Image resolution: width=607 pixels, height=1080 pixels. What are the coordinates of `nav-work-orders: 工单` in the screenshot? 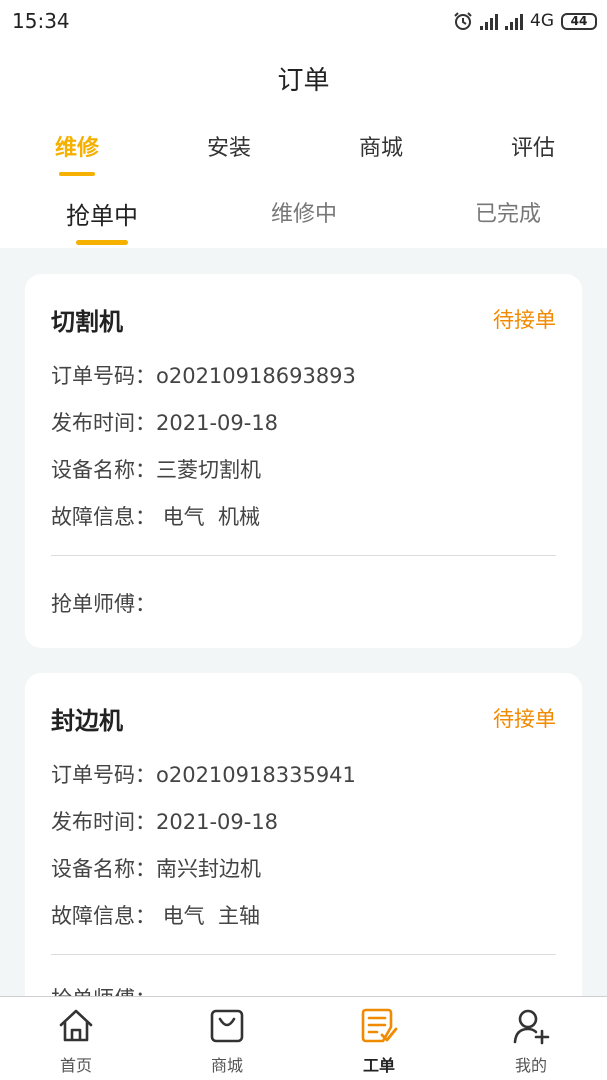 It's located at (379, 1038).